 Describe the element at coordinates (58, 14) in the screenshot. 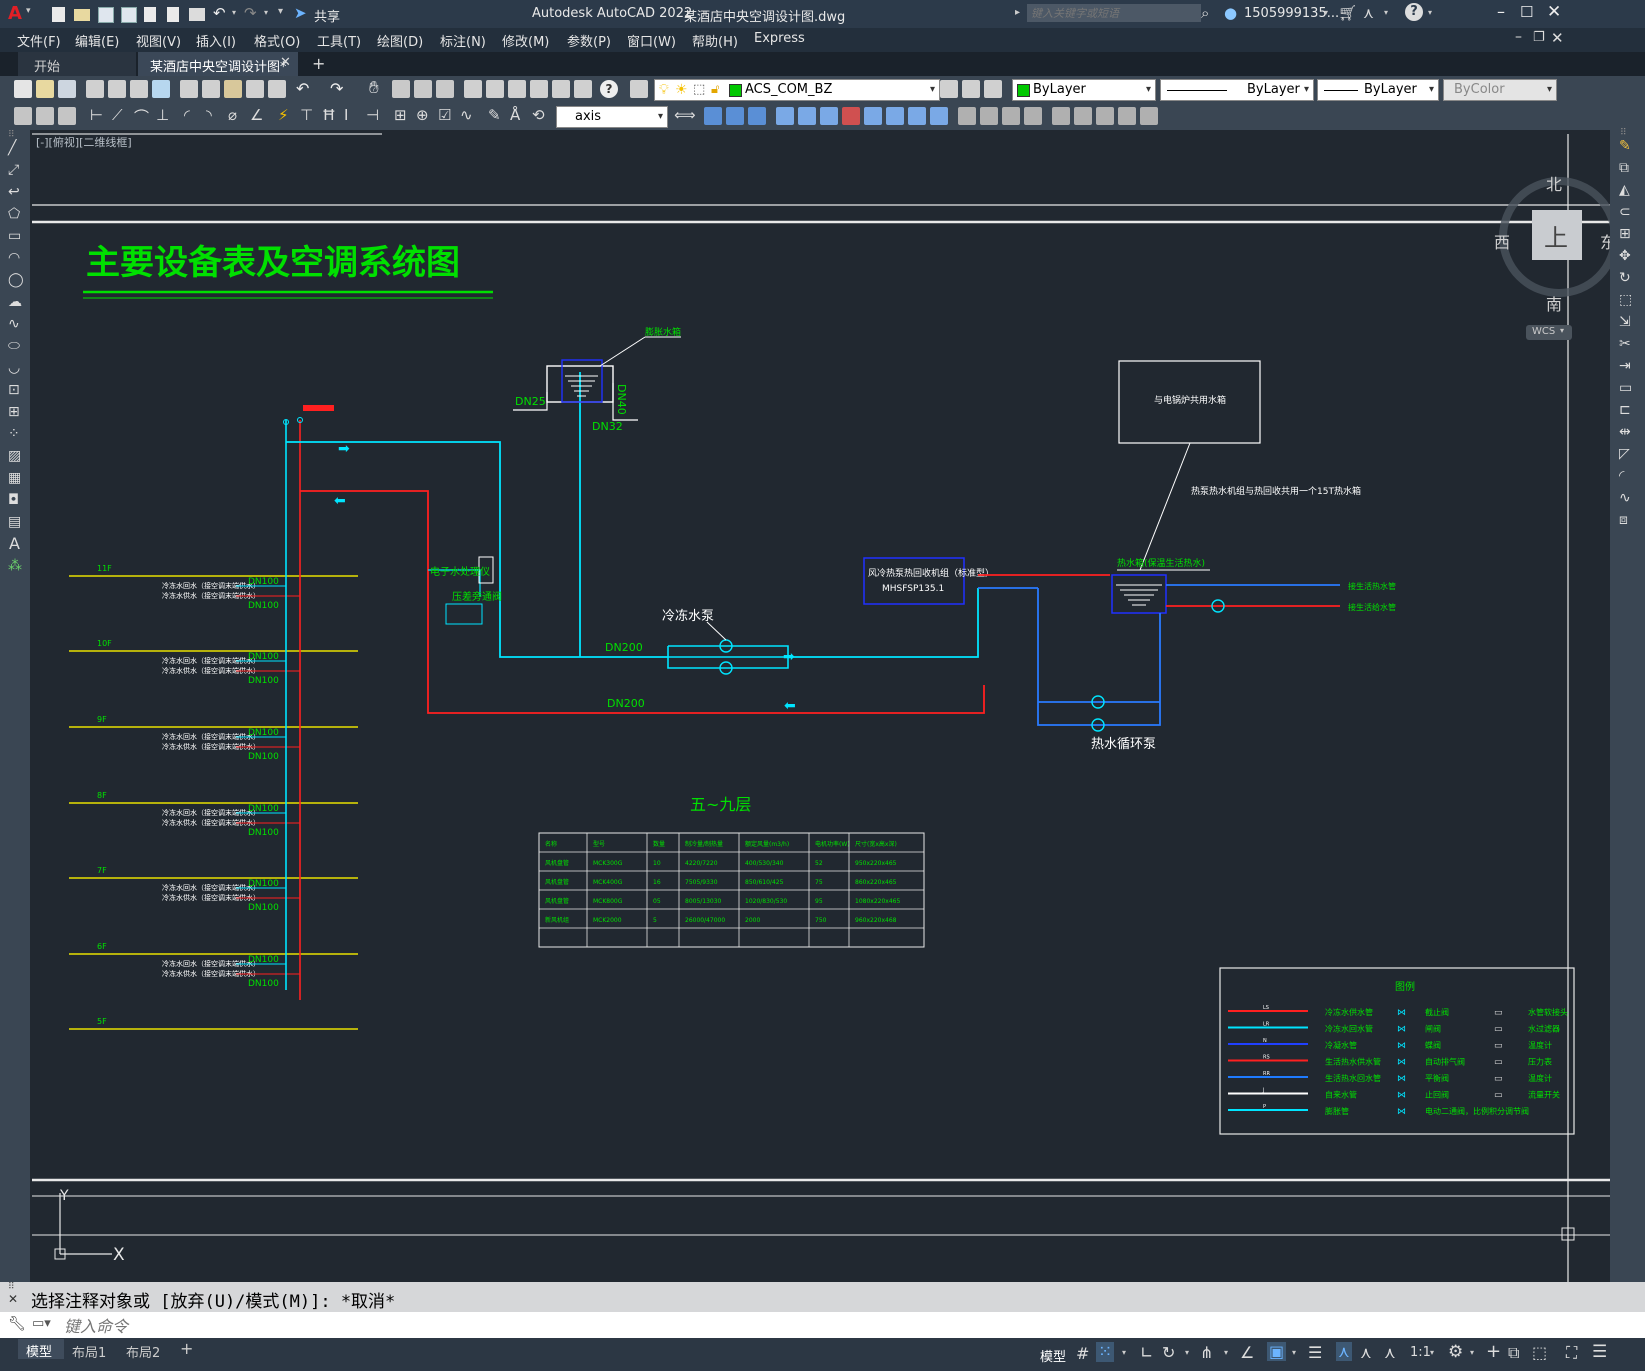

I see `new-icon` at that location.